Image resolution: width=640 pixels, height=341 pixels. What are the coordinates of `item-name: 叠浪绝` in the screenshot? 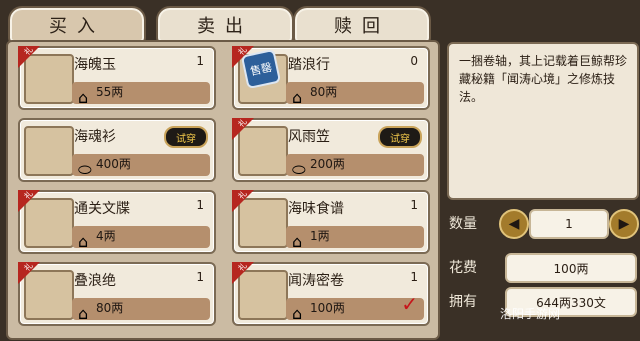 It's located at (95, 281).